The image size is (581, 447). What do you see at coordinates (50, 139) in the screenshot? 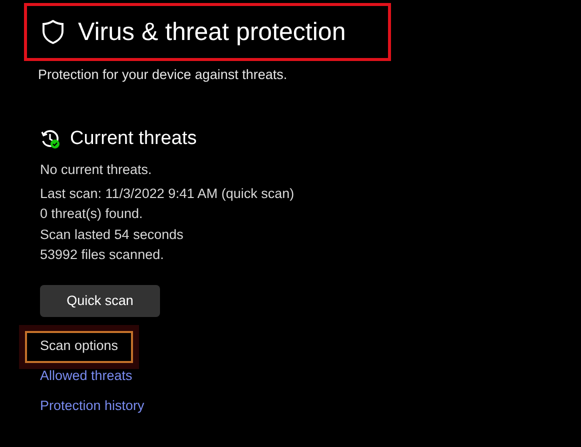
I see `clock-check-icon` at bounding box center [50, 139].